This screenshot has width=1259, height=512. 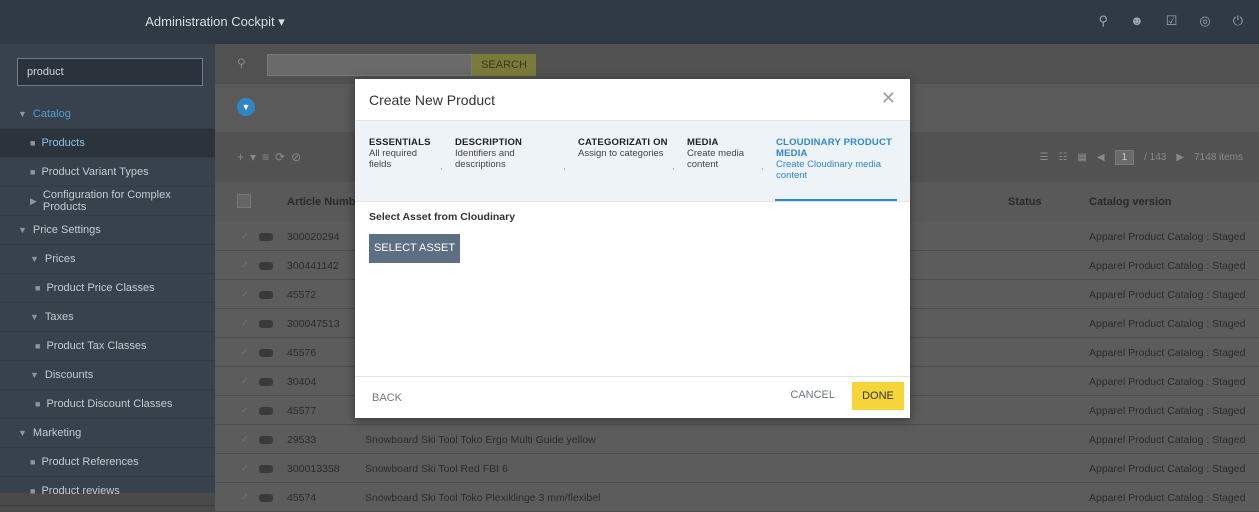 I want to click on item-count: 7148 items, so click(x=1218, y=157).